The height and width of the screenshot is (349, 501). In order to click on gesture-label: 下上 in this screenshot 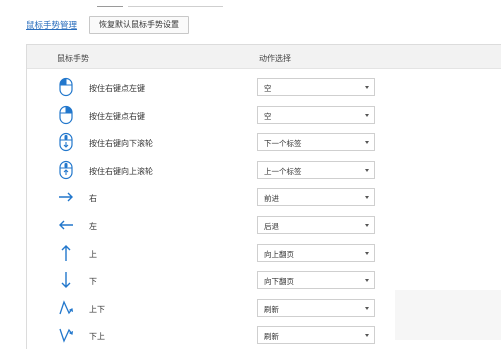, I will do `click(97, 337)`.